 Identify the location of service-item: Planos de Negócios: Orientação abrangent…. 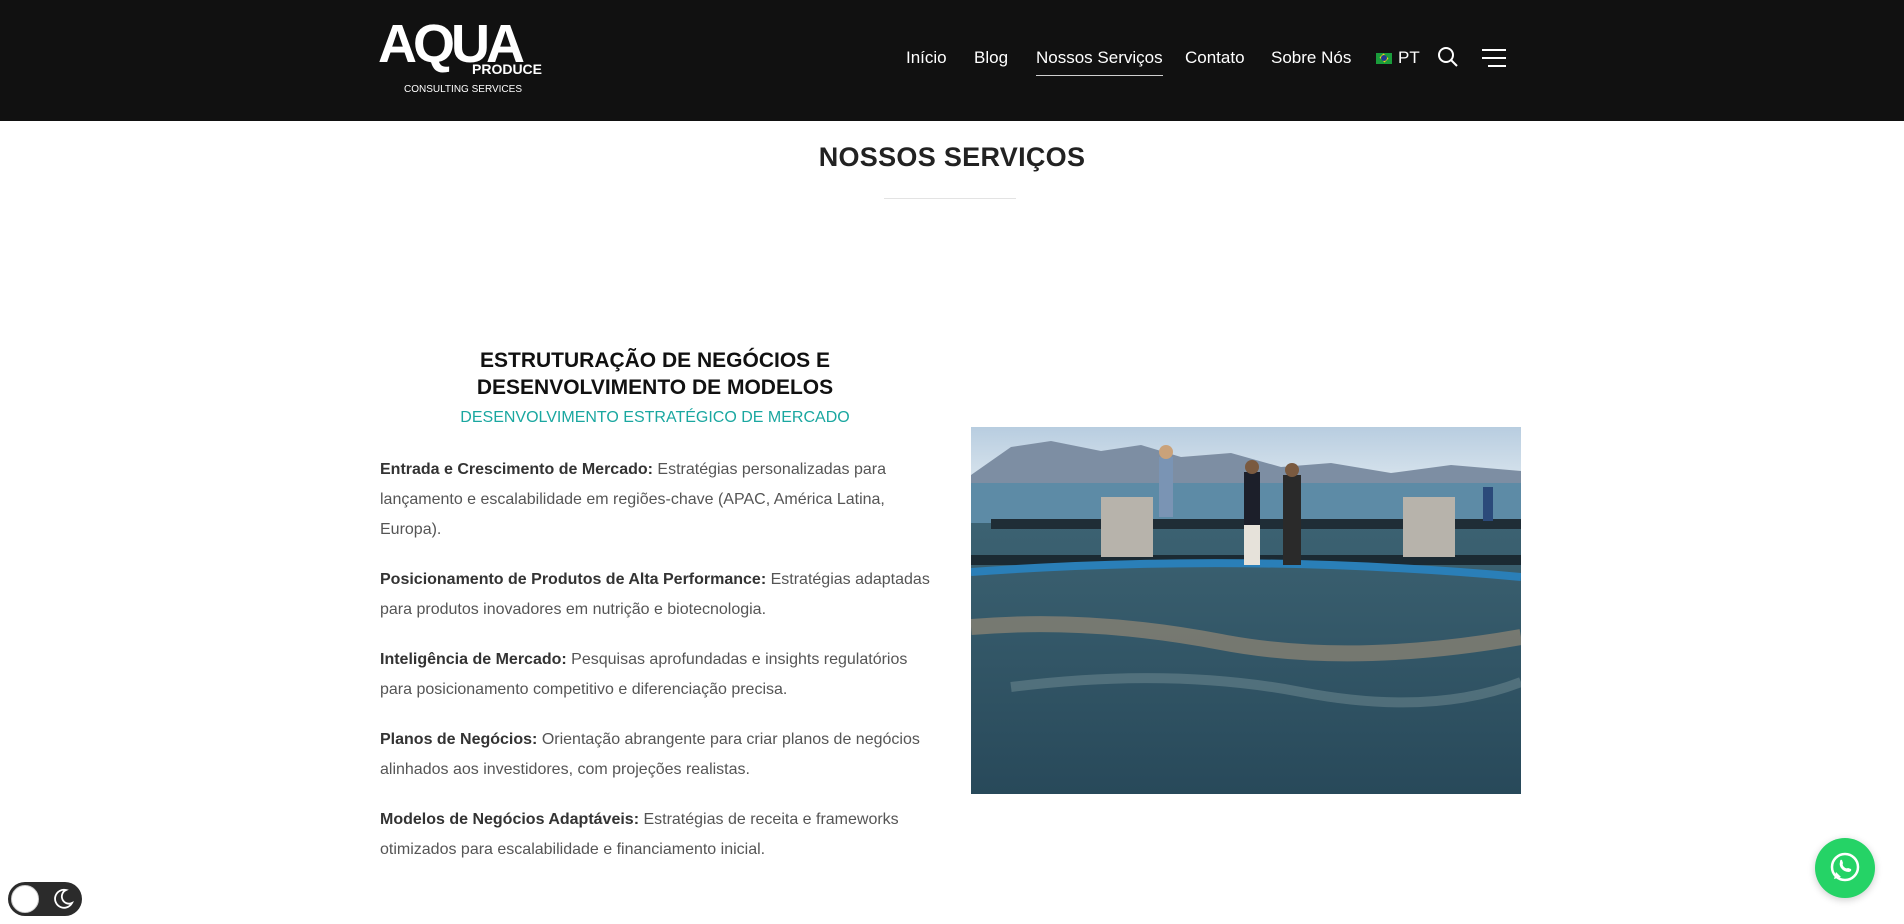
(660, 755).